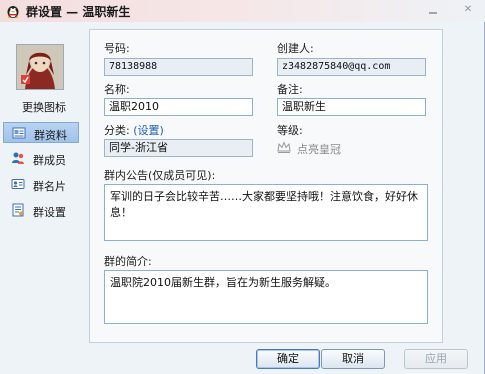 The height and width of the screenshot is (374, 485). I want to click on category-label: 分类: (设置), so click(134, 130).